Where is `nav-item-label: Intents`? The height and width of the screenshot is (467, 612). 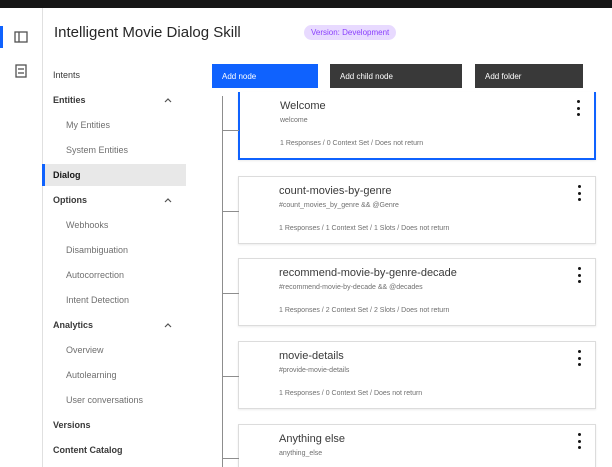
nav-item-label: Intents is located at coordinates (67, 75).